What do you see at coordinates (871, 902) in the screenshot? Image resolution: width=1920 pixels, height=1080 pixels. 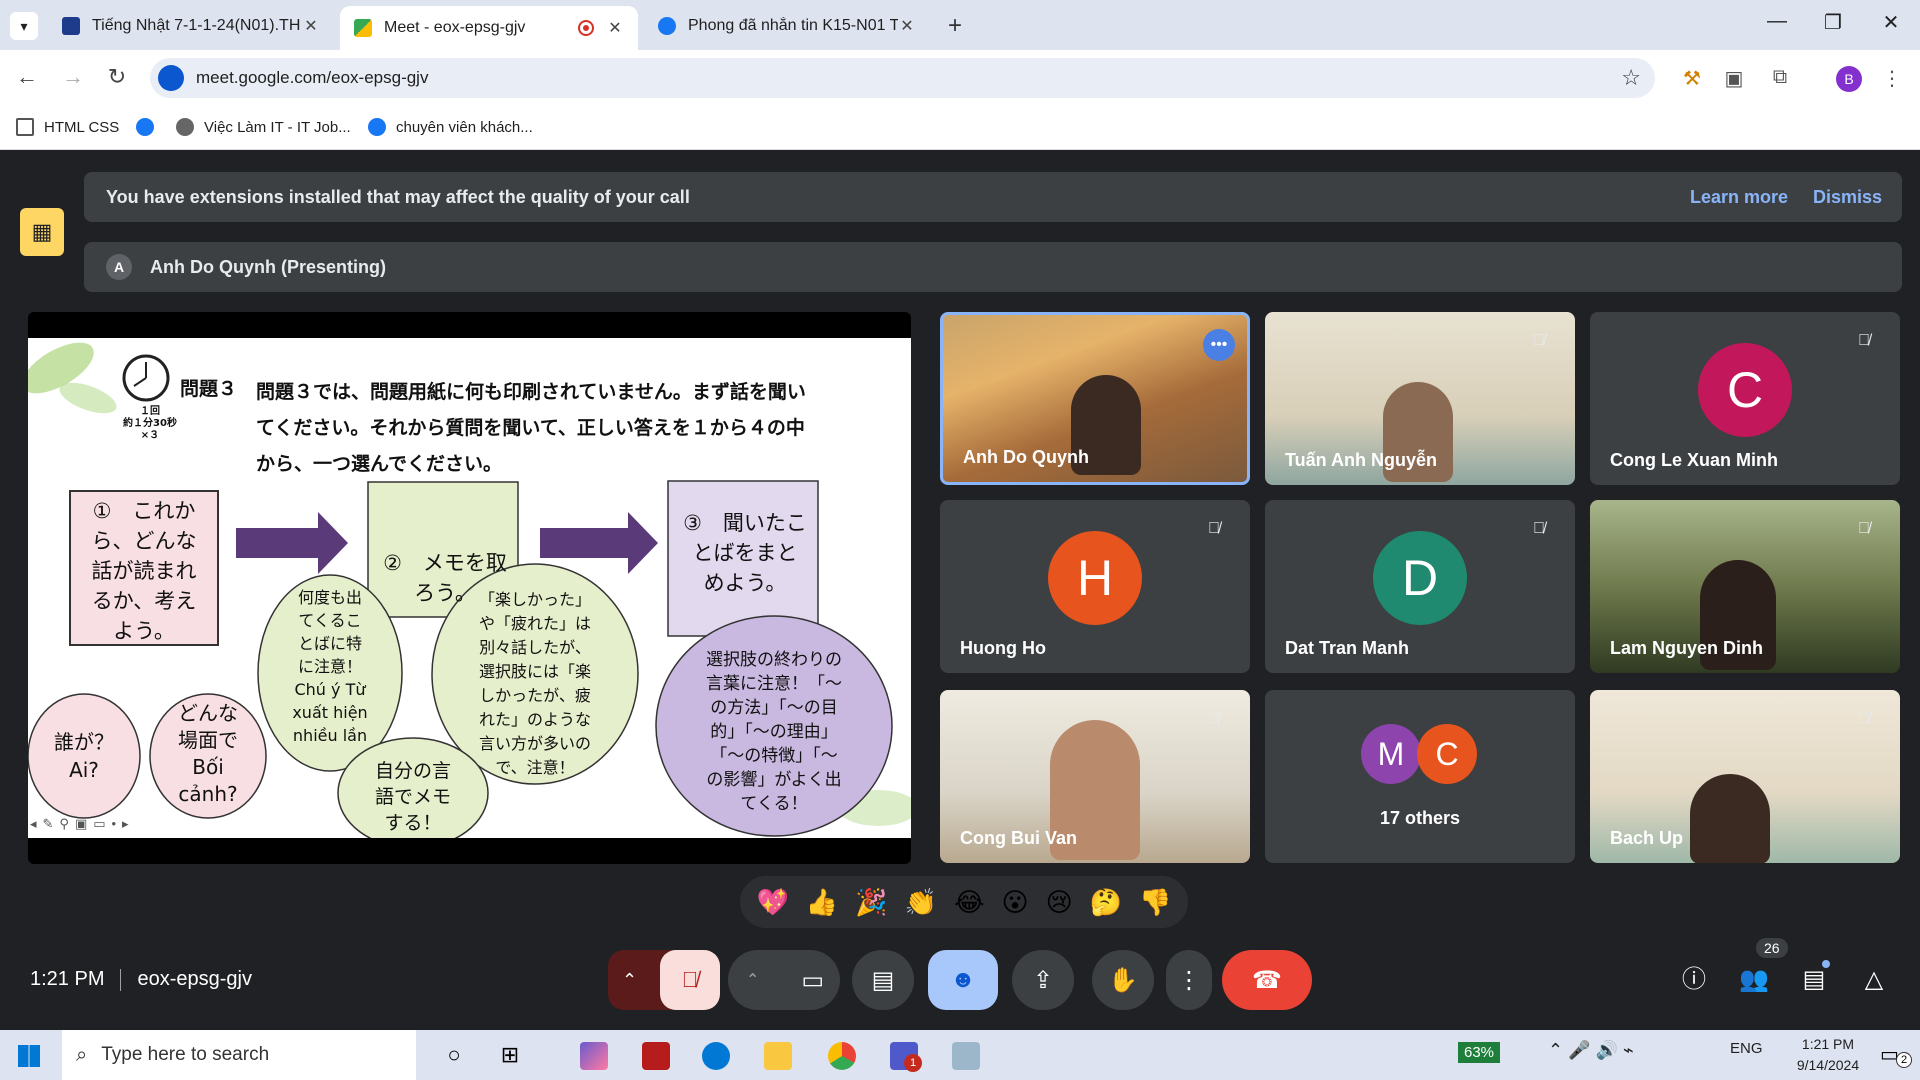 I see `reaction-party: 🎉` at bounding box center [871, 902].